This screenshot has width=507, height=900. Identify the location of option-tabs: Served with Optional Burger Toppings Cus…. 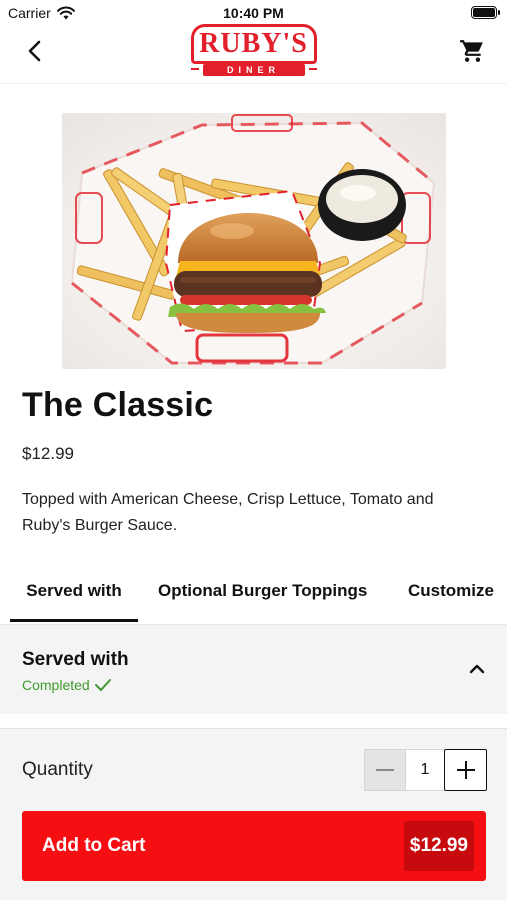
(253, 591).